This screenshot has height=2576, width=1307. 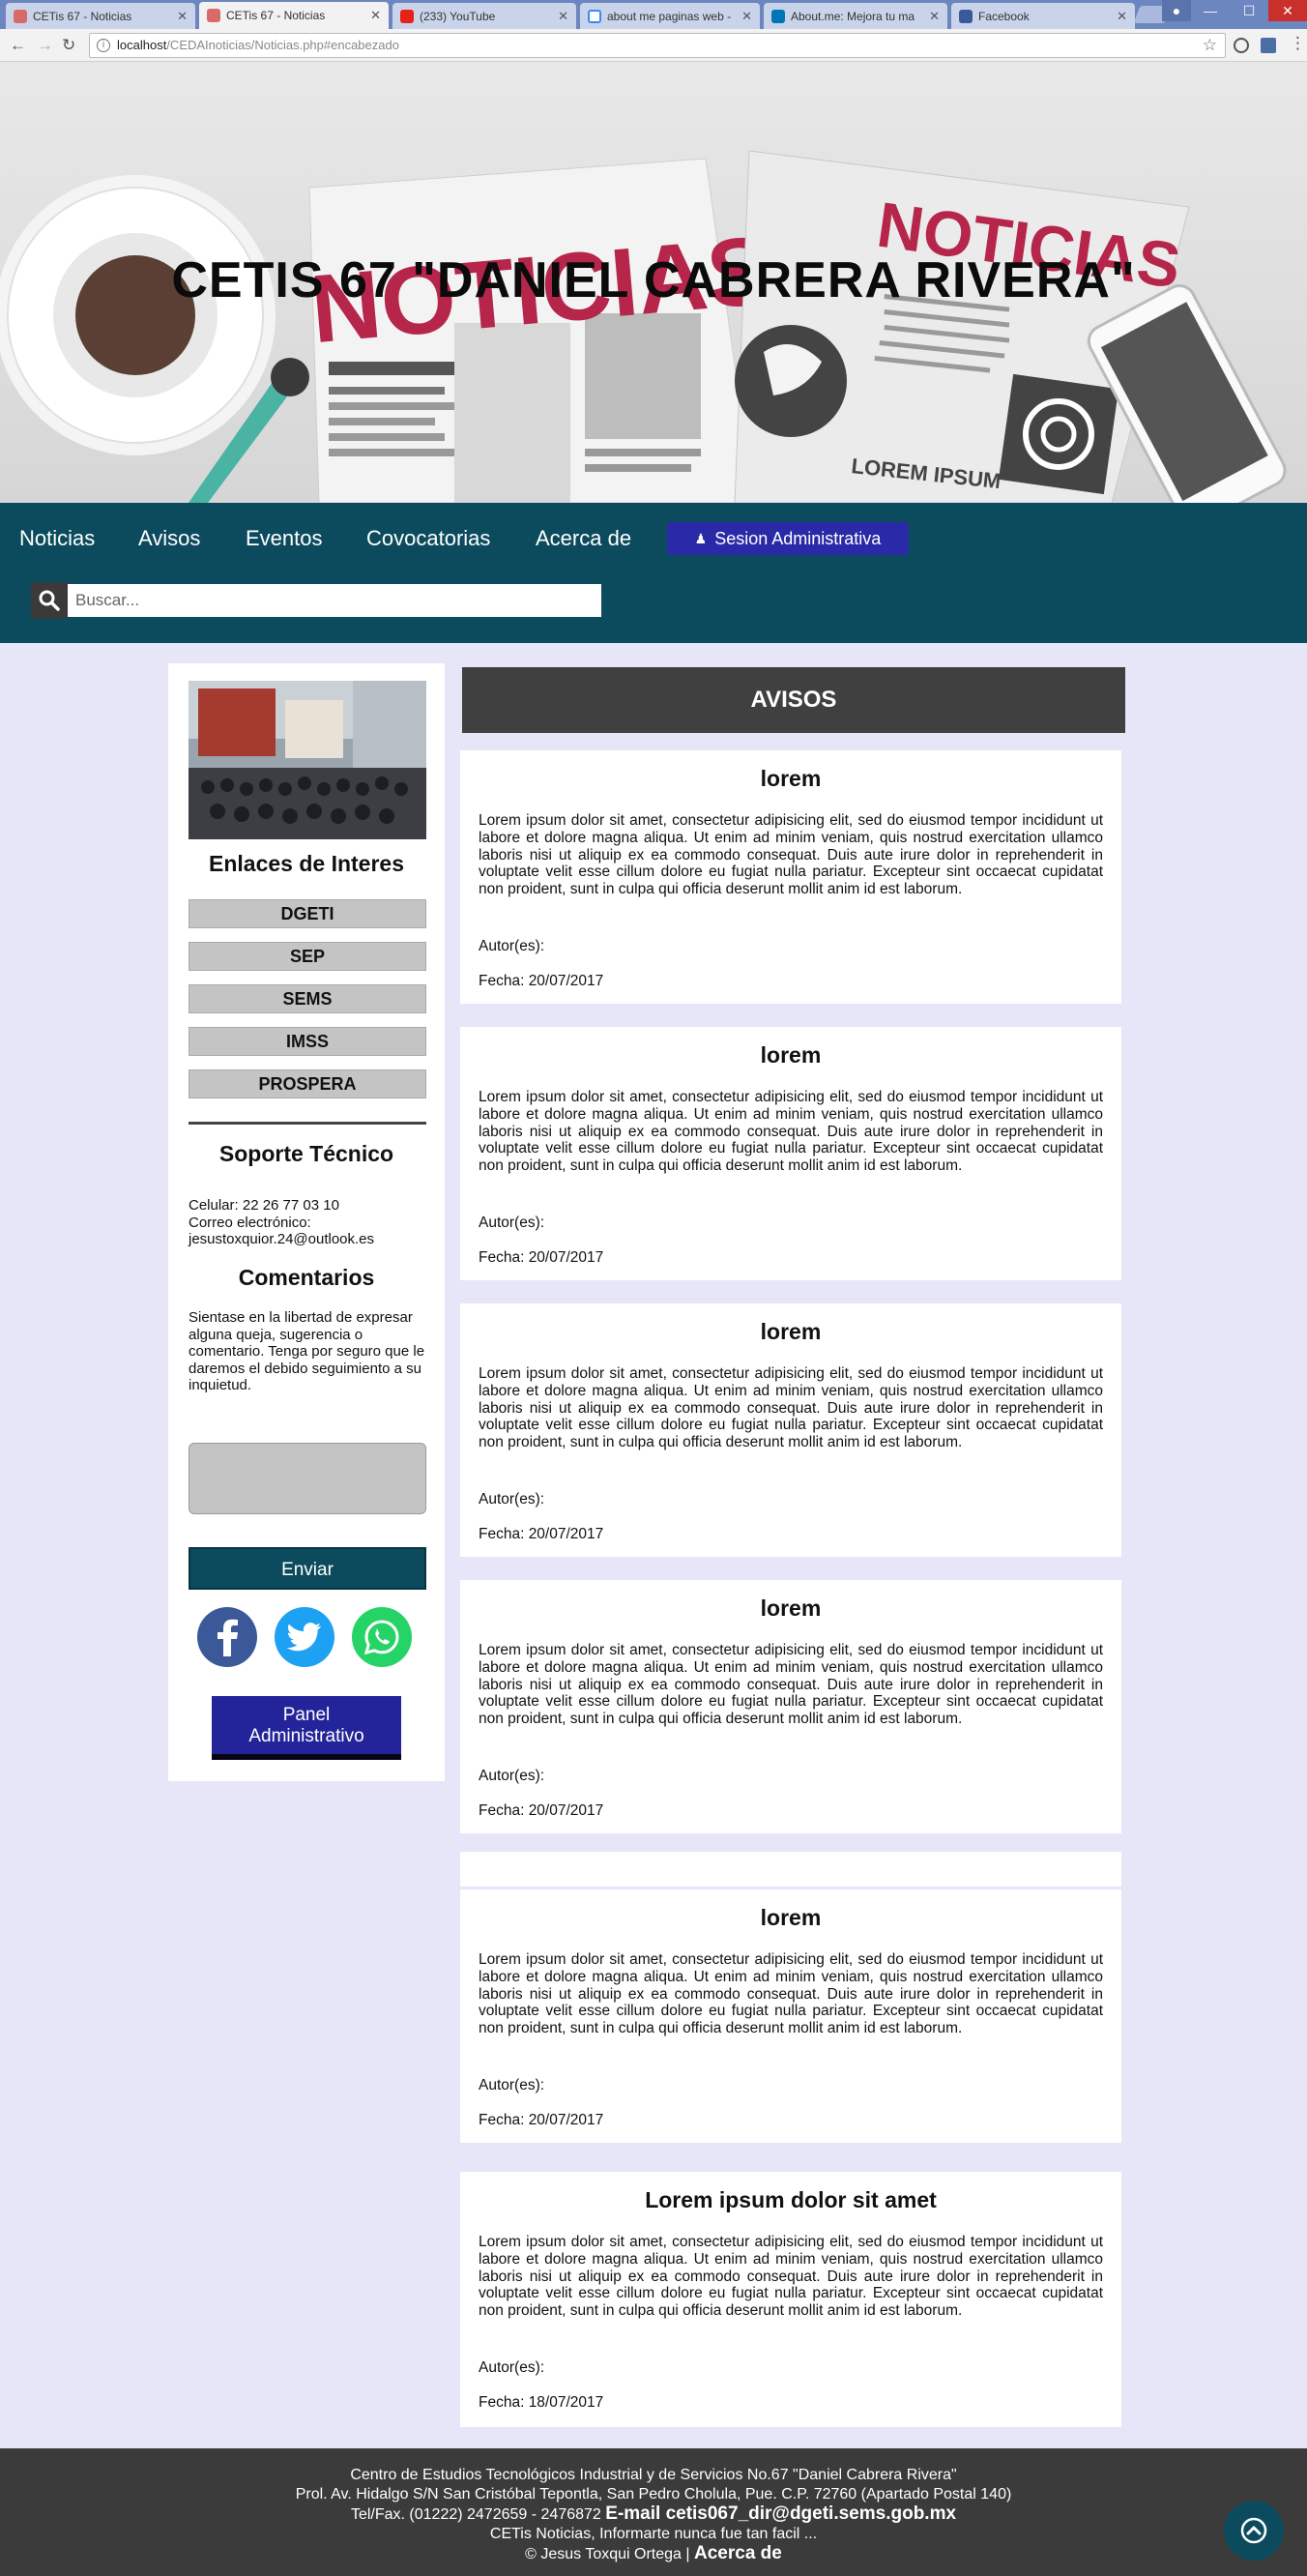 I want to click on send-button: Enviar, so click(x=307, y=1568).